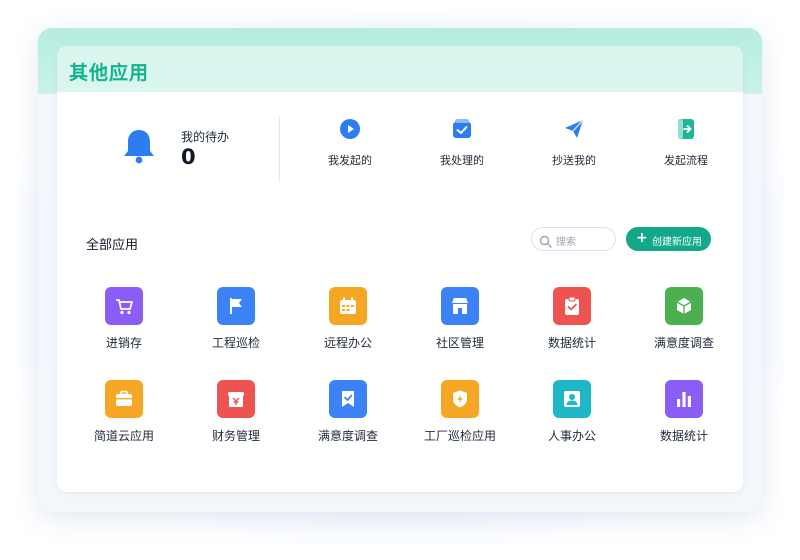  Describe the element at coordinates (574, 160) in the screenshot. I see `quick-action-label: 抄送我的` at that location.